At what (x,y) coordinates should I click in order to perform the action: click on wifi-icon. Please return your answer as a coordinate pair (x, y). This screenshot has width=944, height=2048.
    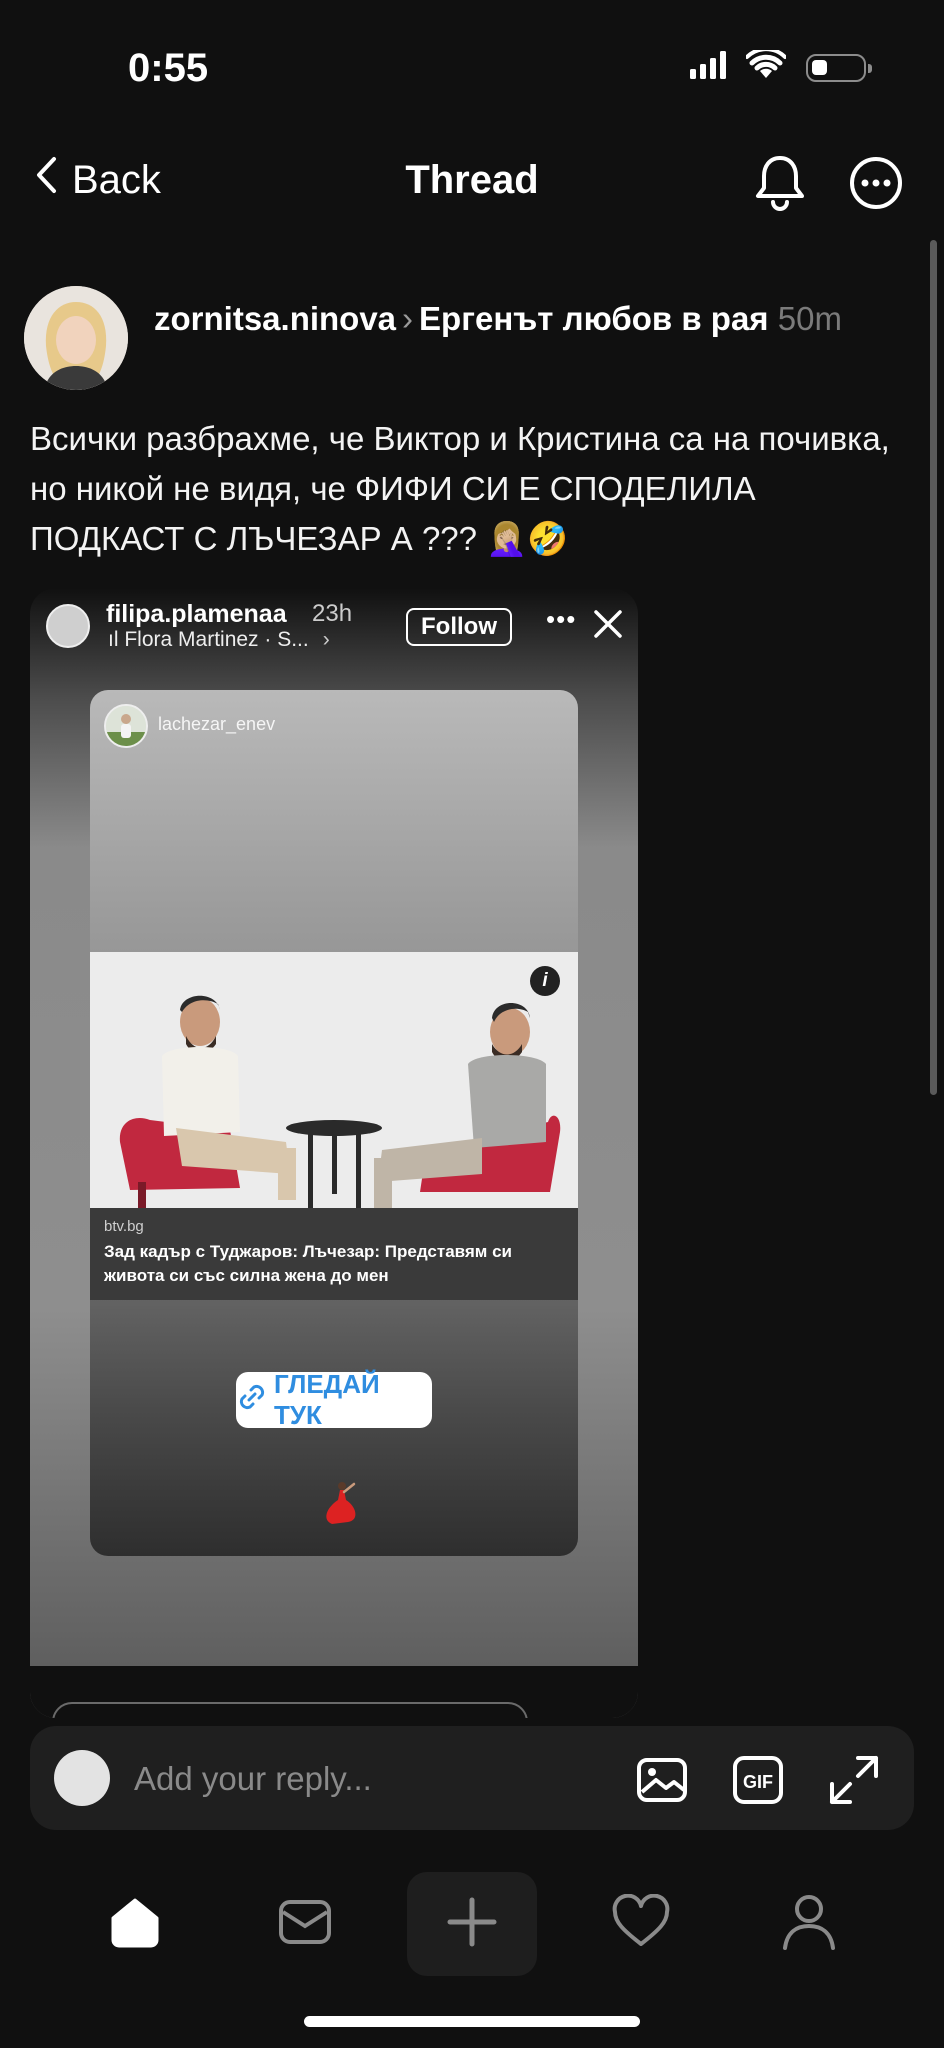
    Looking at the image, I should click on (766, 66).